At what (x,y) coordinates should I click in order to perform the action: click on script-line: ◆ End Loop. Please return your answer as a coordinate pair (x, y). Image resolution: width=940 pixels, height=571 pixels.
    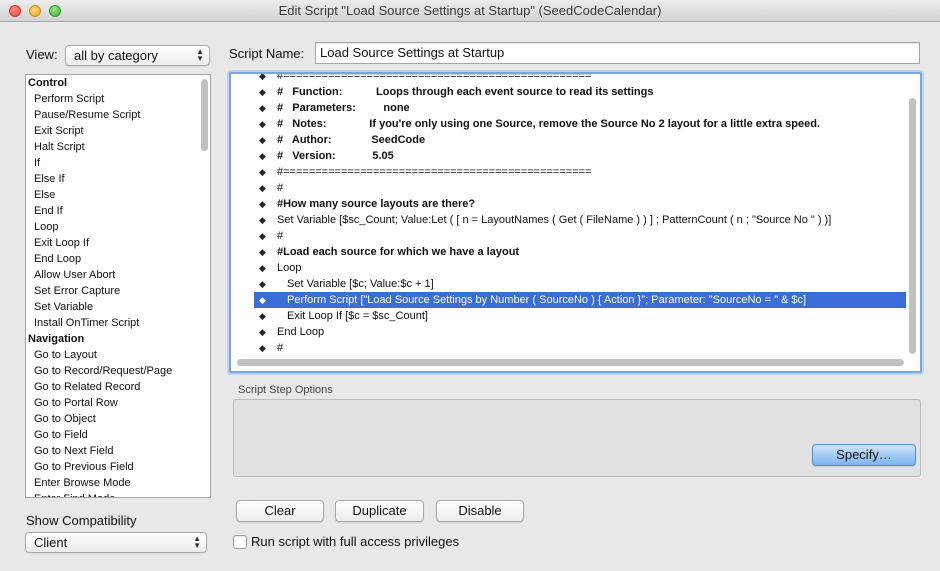
    Looking at the image, I should click on (567, 332).